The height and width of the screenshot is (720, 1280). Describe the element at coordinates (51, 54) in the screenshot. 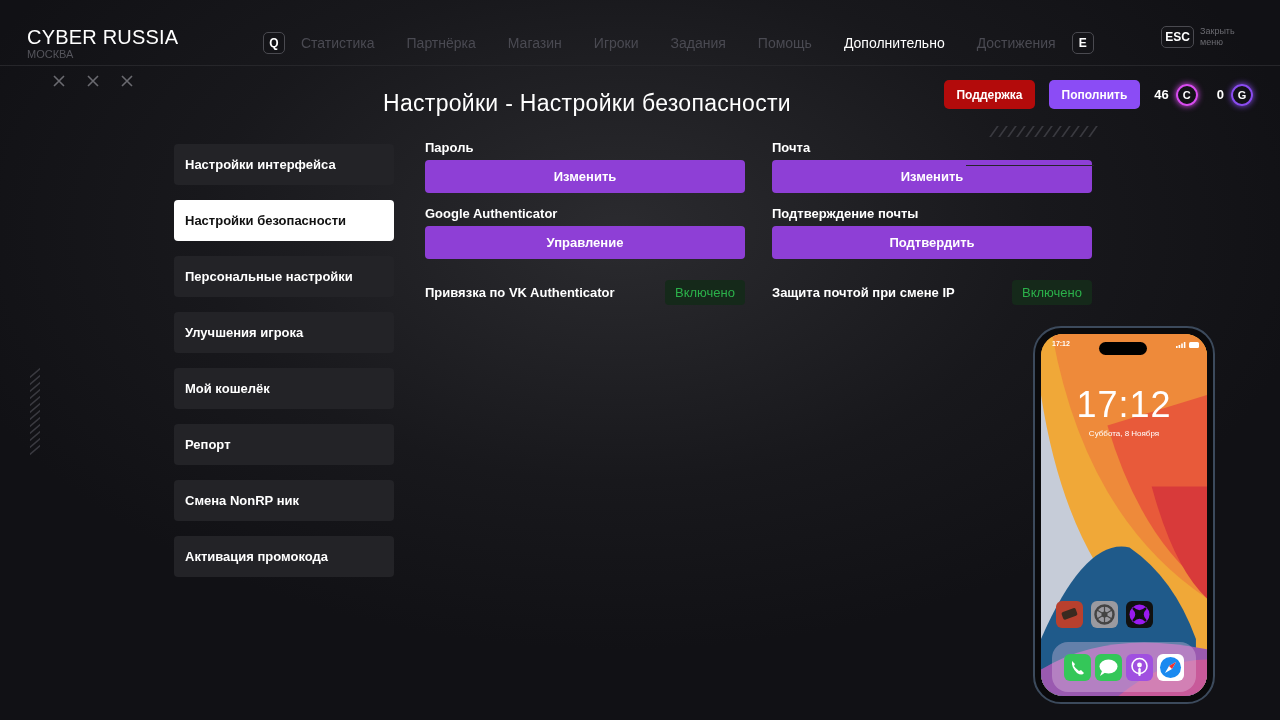

I see `city-label: МОСКВА` at that location.